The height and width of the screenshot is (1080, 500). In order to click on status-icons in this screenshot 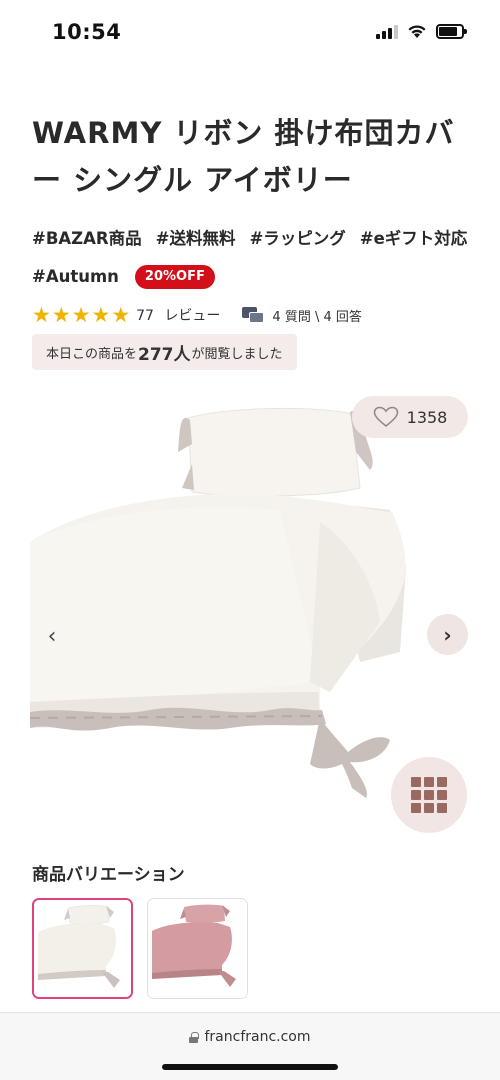, I will do `click(421, 31)`.